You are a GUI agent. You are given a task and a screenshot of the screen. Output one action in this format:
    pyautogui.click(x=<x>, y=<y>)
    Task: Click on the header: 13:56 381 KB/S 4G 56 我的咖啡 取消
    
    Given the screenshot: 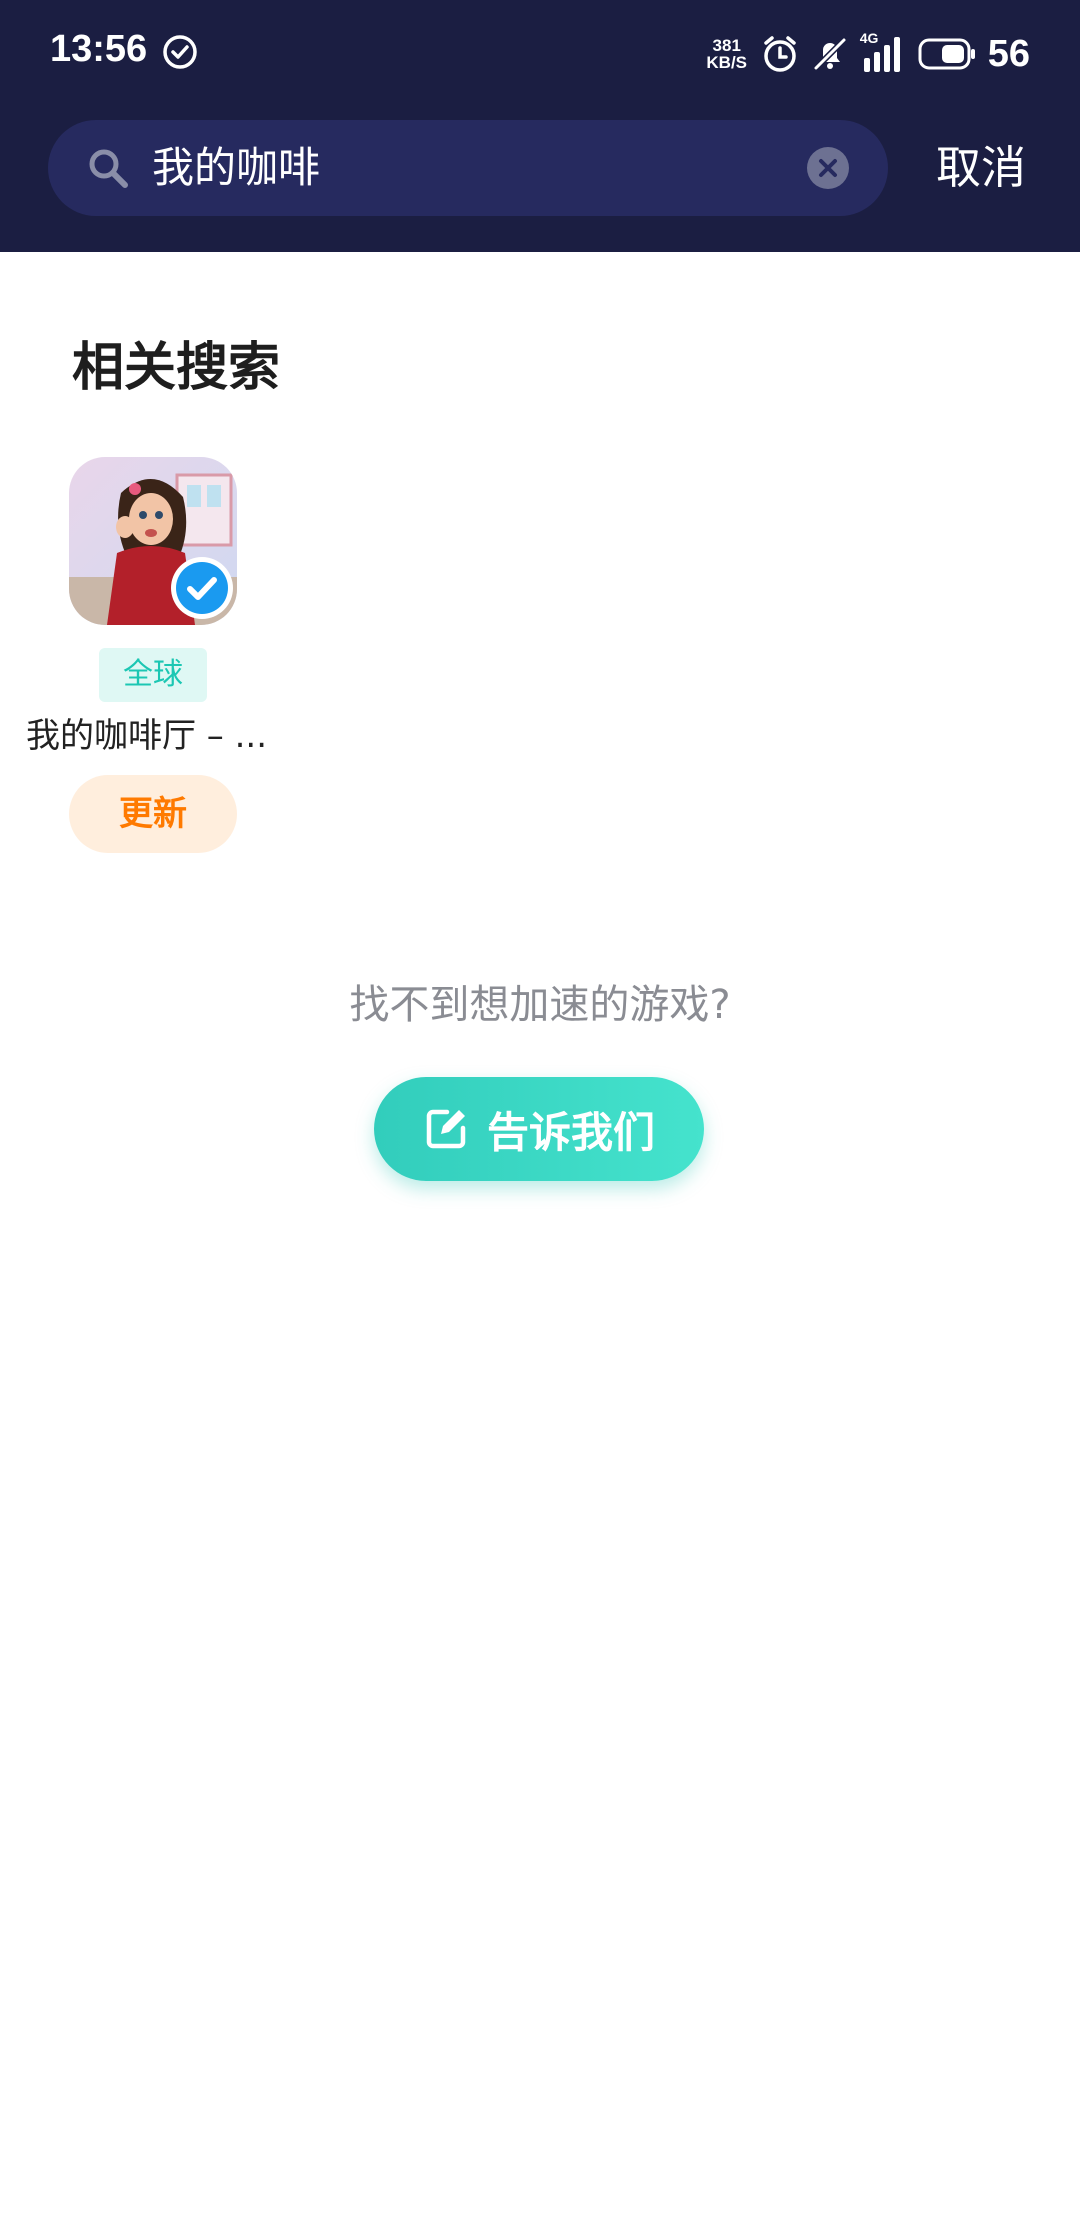 What is the action you would take?
    pyautogui.click(x=540, y=126)
    